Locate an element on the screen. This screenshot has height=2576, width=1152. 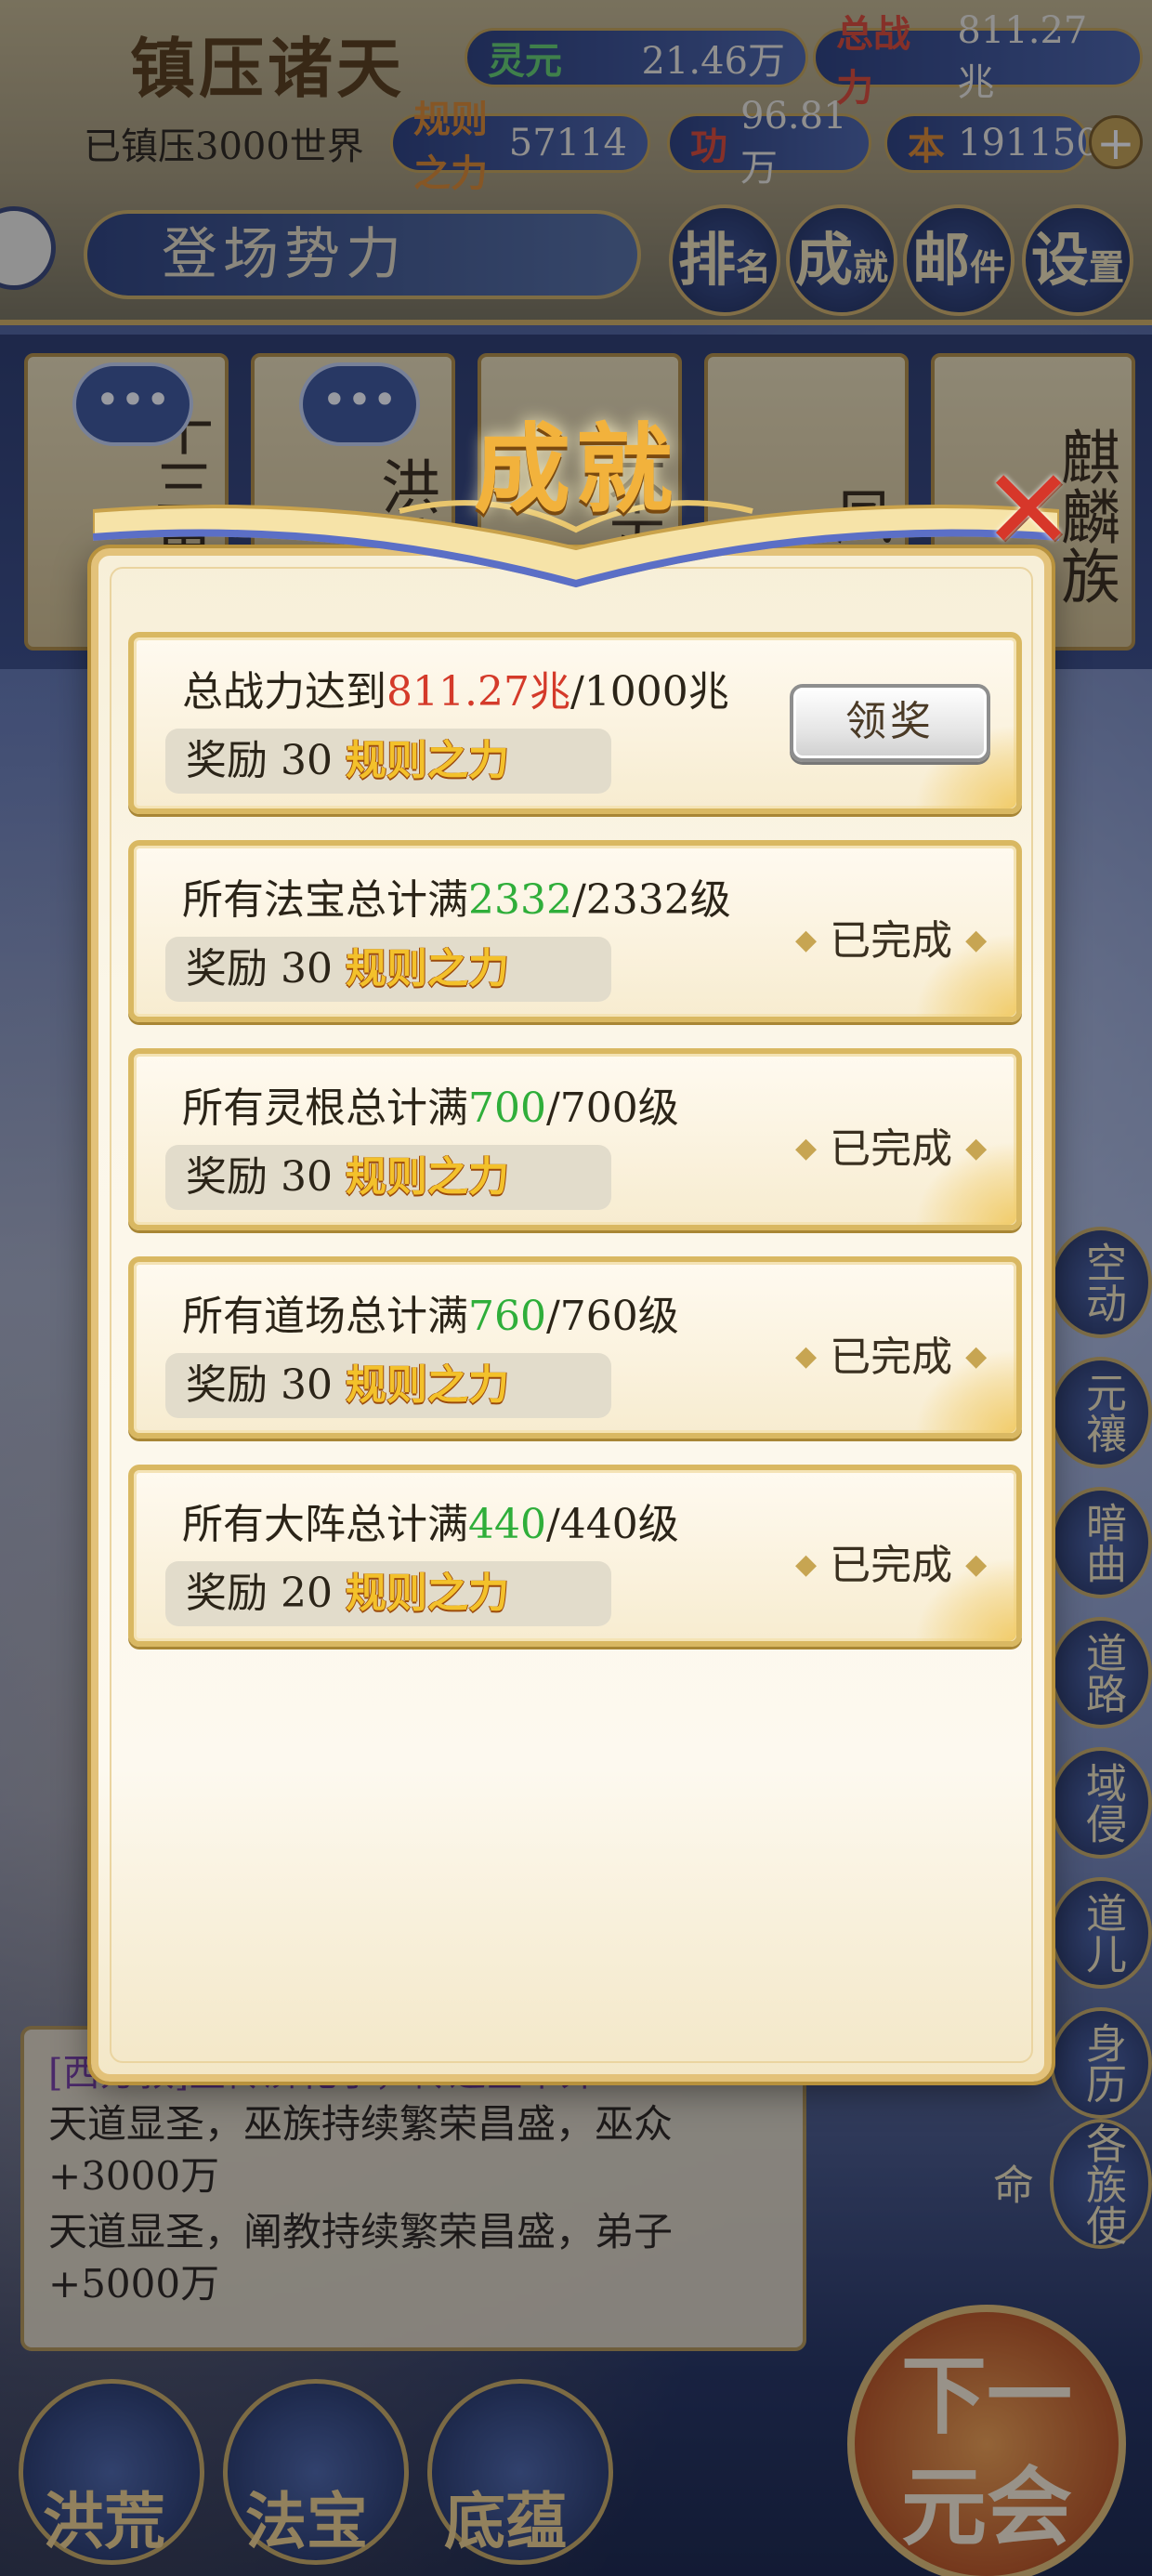
achievement-description: 所有道场总计满760/760级 is located at coordinates (430, 1312).